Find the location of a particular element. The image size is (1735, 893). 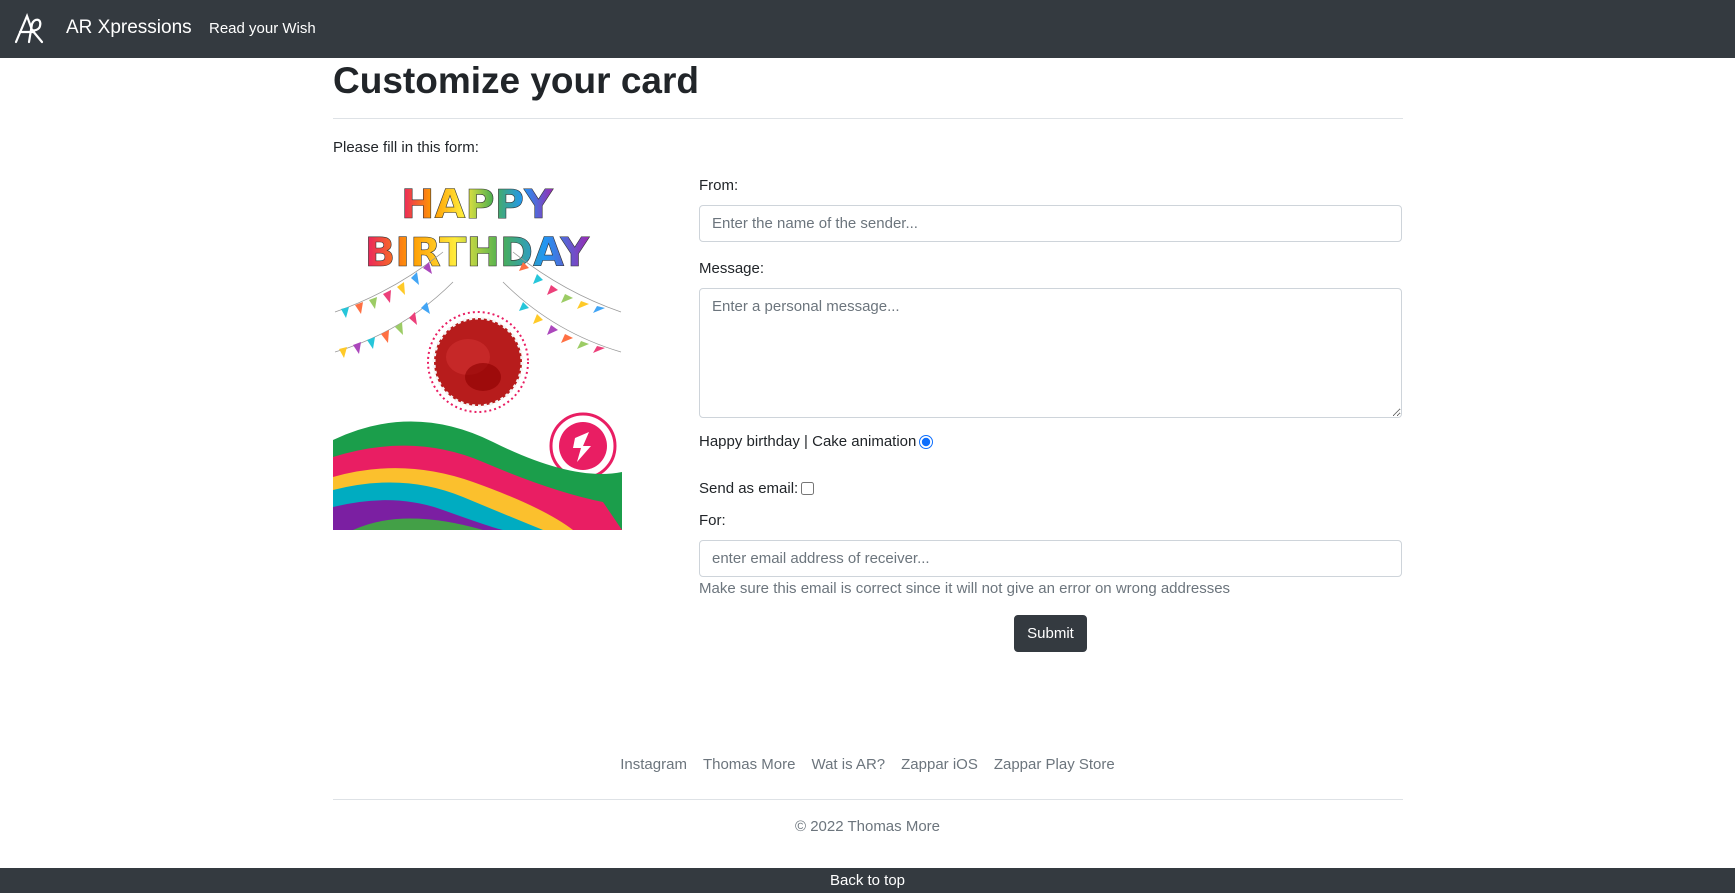

back-to-top-link: Back to top is located at coordinates (867, 880).